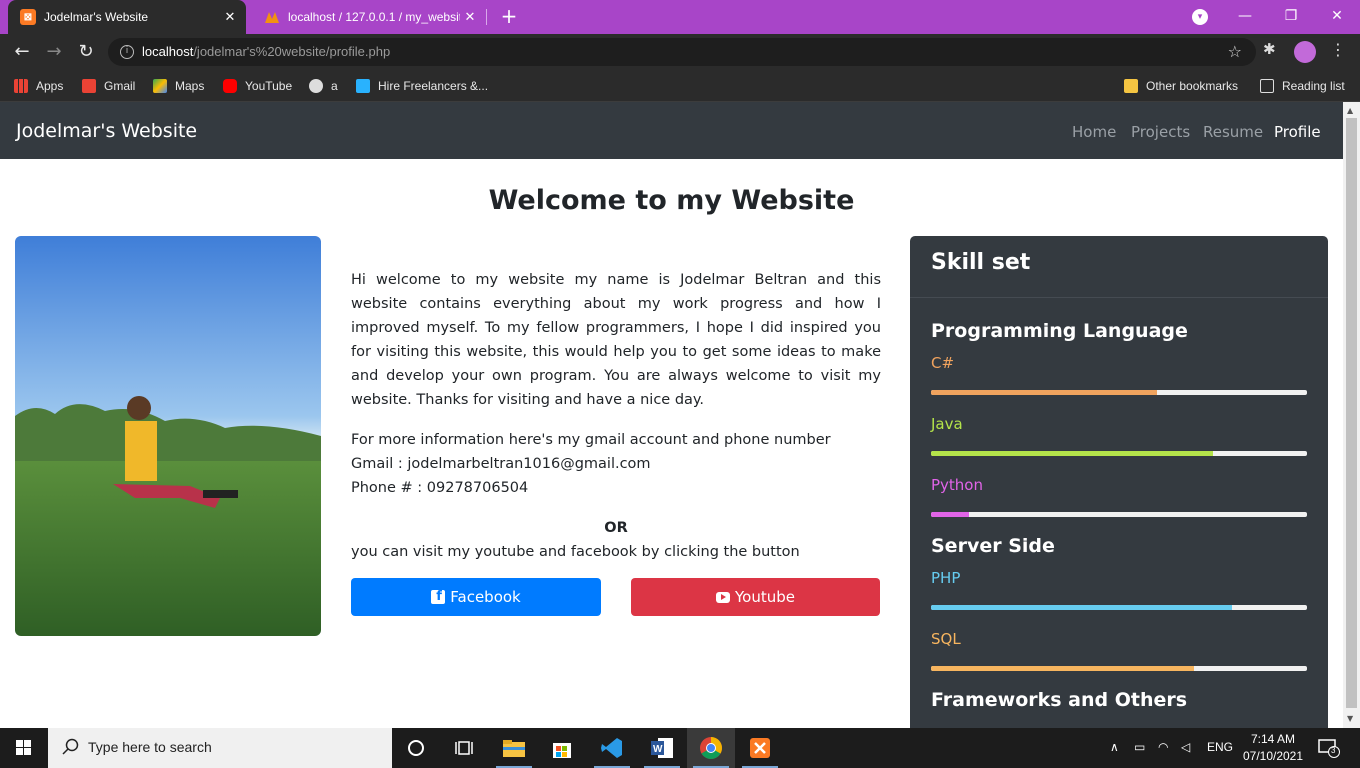 The image size is (1360, 768). Describe the element at coordinates (1181, 86) in the screenshot. I see `other-bookmarks: Other bookmarks` at that location.